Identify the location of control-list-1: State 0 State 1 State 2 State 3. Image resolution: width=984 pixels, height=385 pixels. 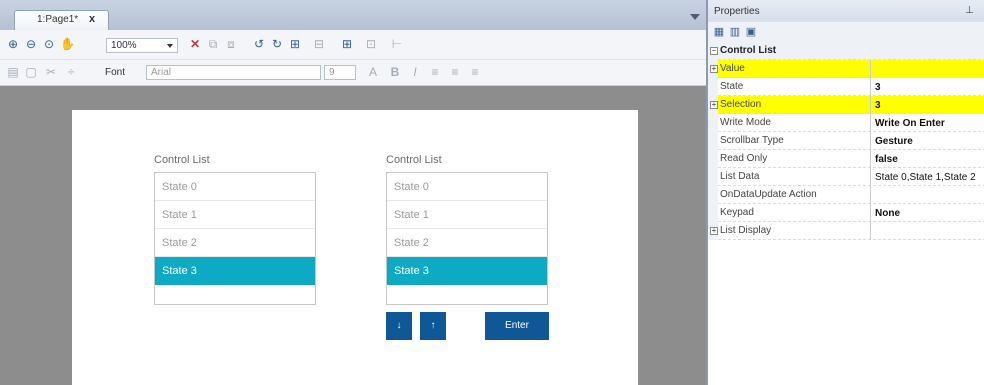
(235, 238).